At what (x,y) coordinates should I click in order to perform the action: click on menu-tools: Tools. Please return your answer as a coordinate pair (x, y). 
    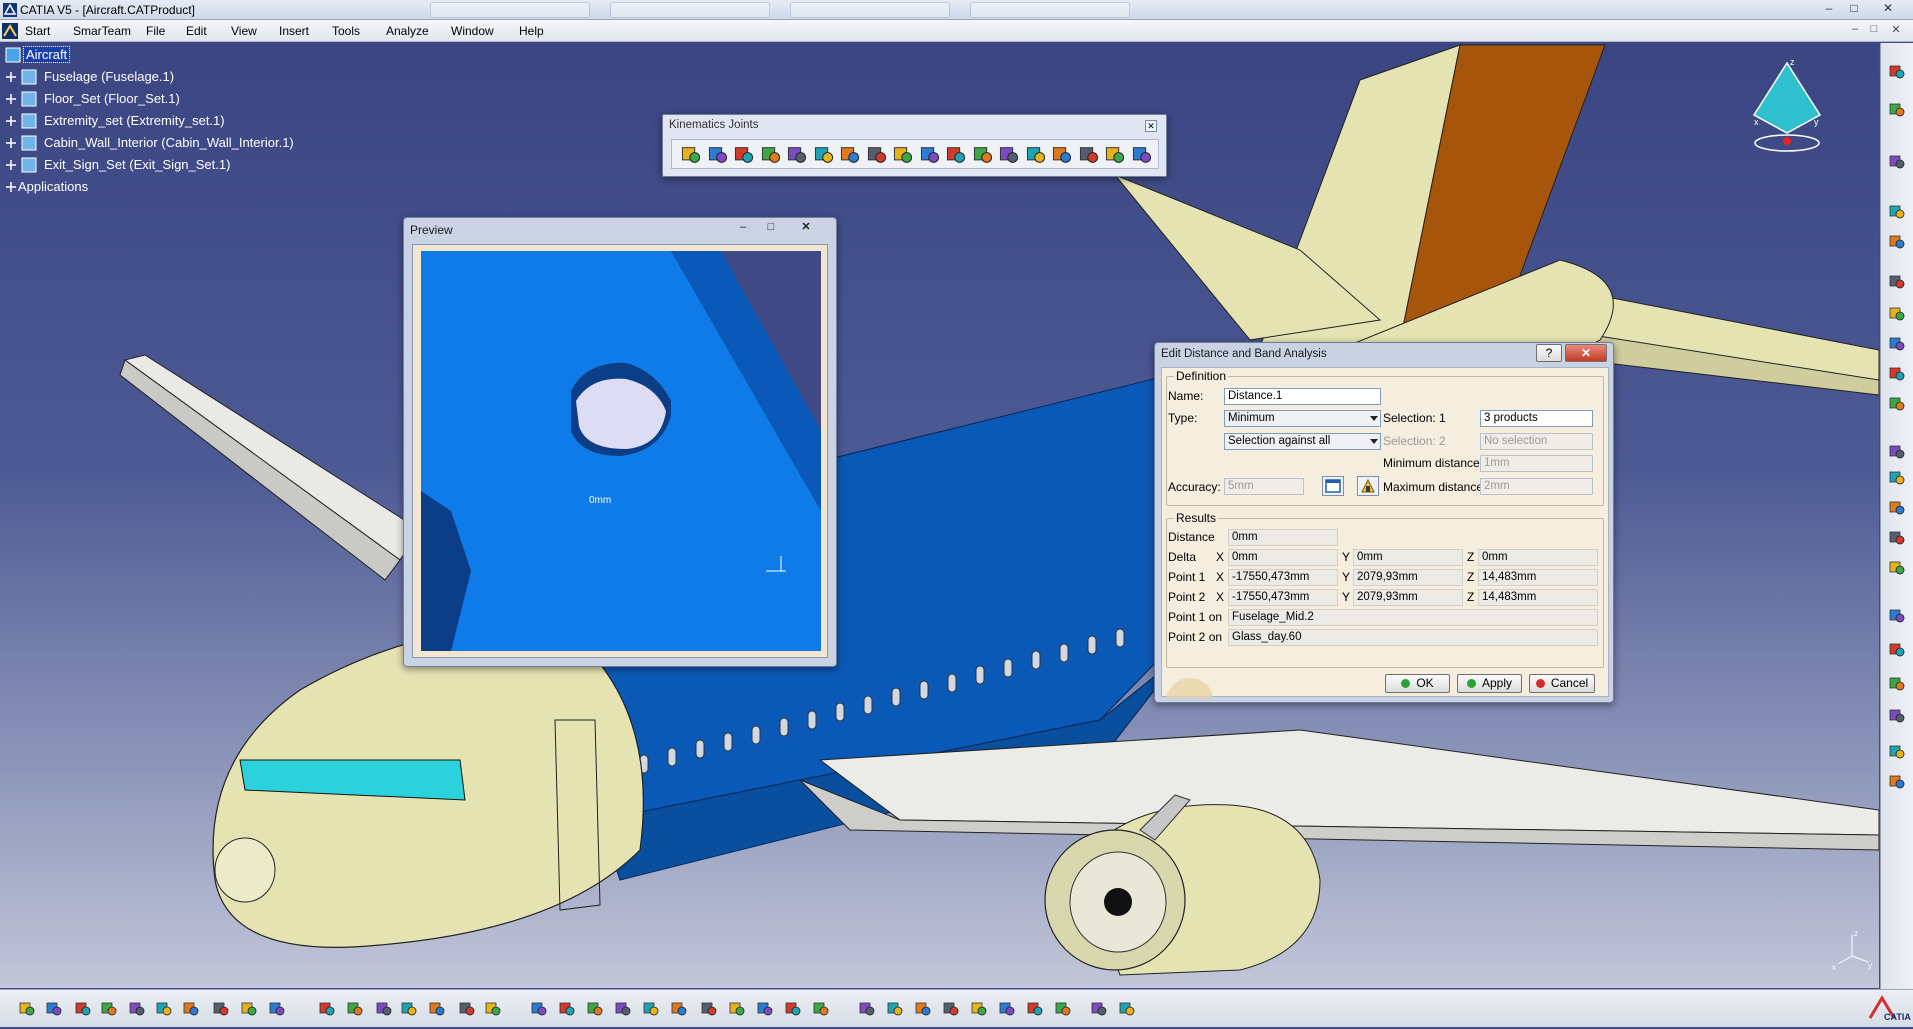
    Looking at the image, I should click on (346, 31).